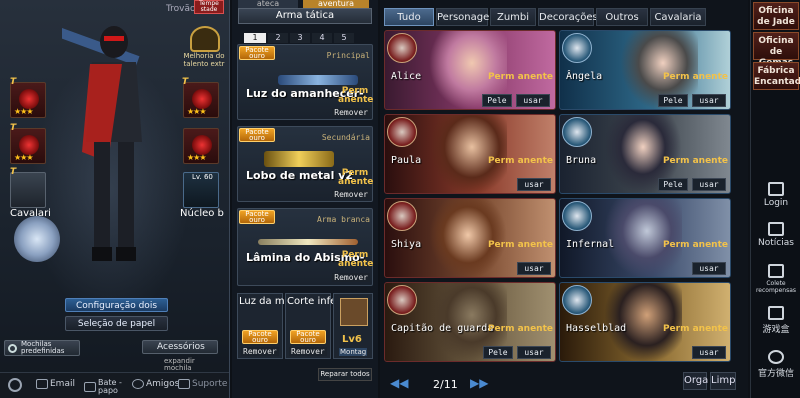  I want to click on oficina-gemas-button: Oficina de Gemas, so click(776, 50).